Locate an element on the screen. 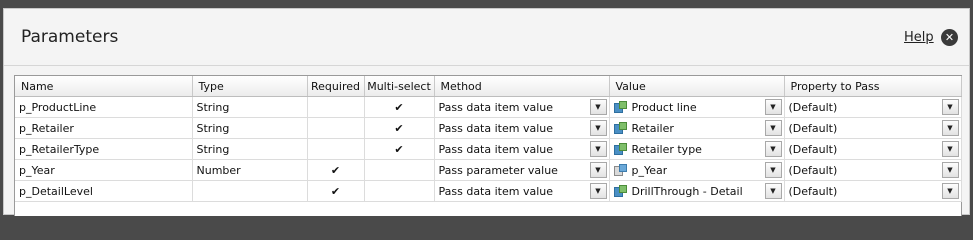 The width and height of the screenshot is (973, 240). column-header-multi-select: Multi-select is located at coordinates (399, 86).